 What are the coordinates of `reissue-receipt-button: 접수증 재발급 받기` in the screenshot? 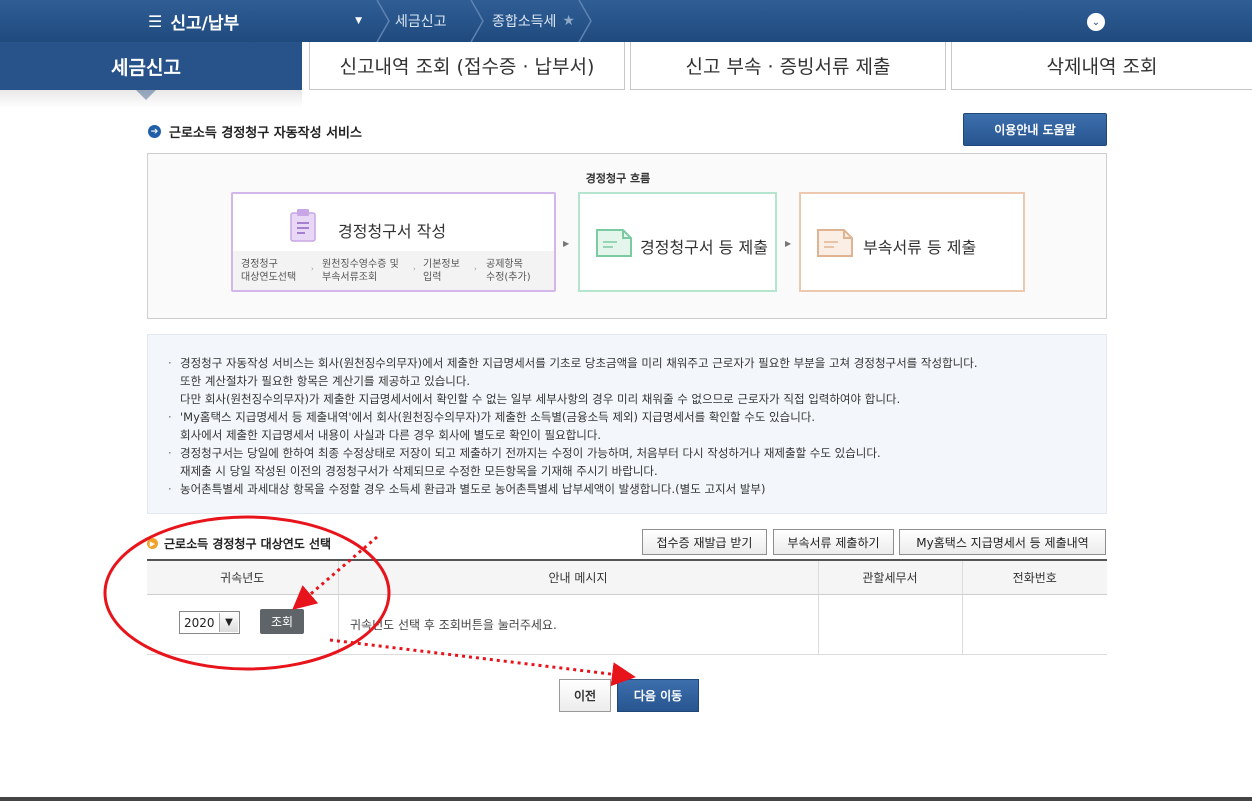 It's located at (704, 542).